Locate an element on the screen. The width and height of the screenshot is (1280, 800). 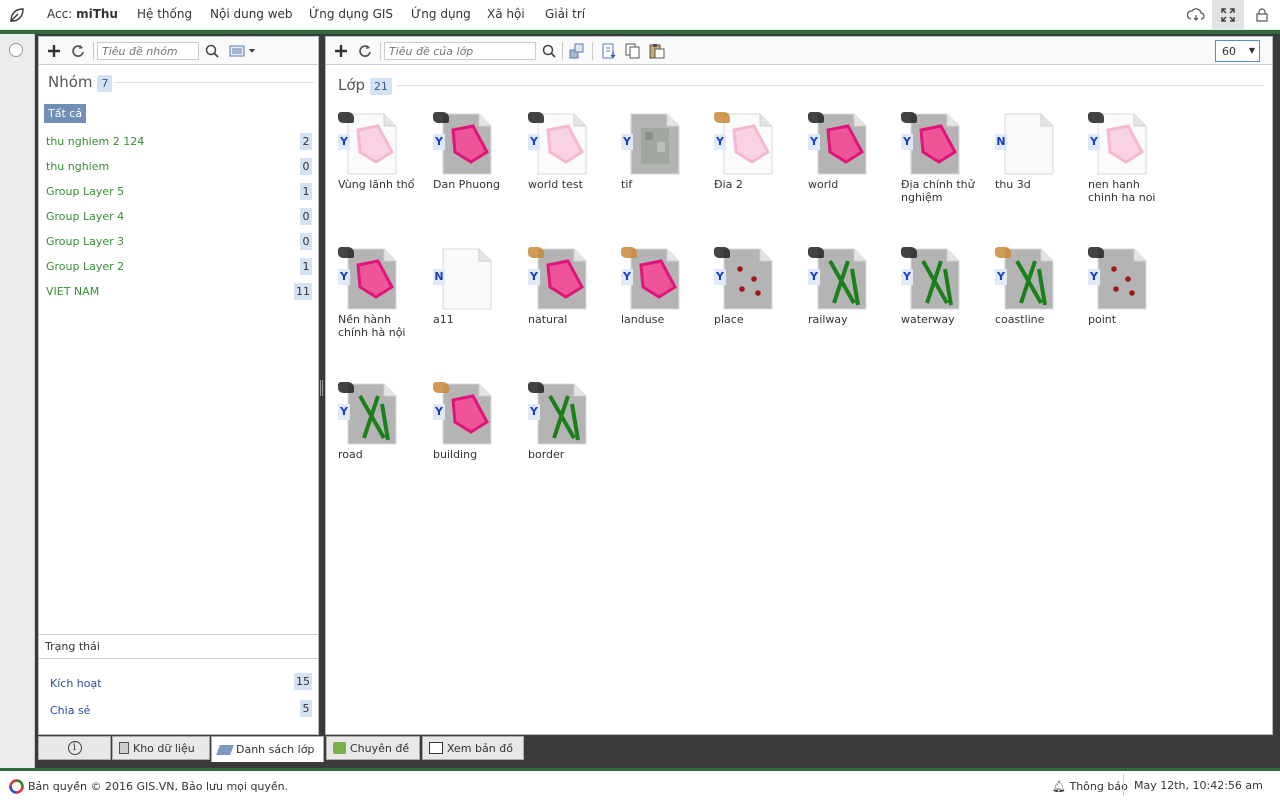
layer-count-badge: 21 is located at coordinates (380, 86).